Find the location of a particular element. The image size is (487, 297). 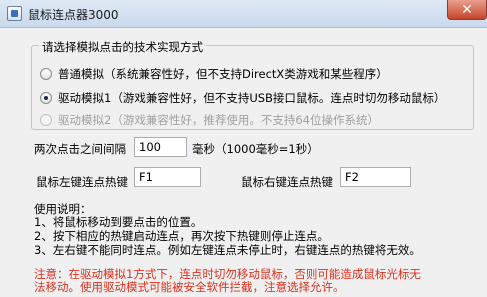

window-title: 鼠标连点器3000 is located at coordinates (73, 15).